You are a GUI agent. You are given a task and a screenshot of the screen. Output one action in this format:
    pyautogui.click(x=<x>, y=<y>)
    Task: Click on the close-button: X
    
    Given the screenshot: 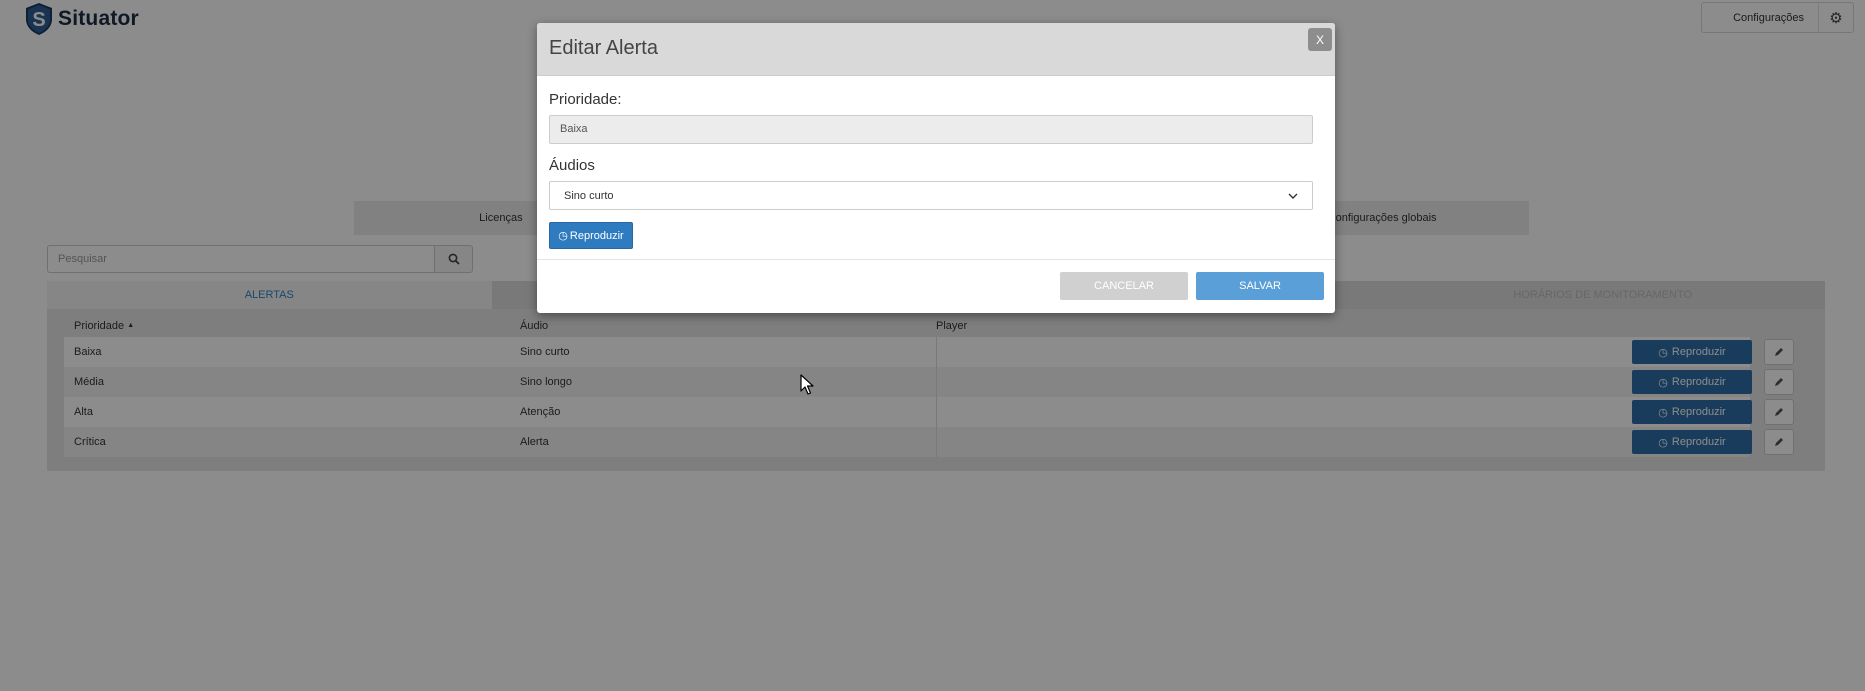 What is the action you would take?
    pyautogui.click(x=1320, y=39)
    